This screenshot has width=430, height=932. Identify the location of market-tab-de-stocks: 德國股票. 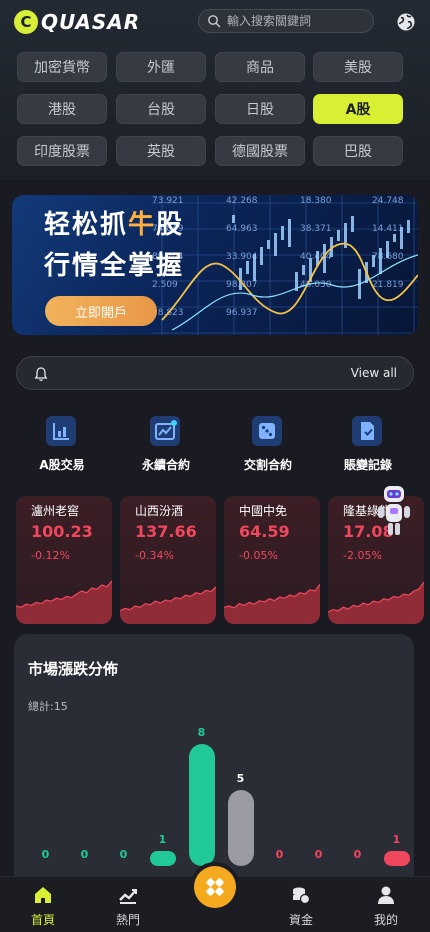
(260, 151).